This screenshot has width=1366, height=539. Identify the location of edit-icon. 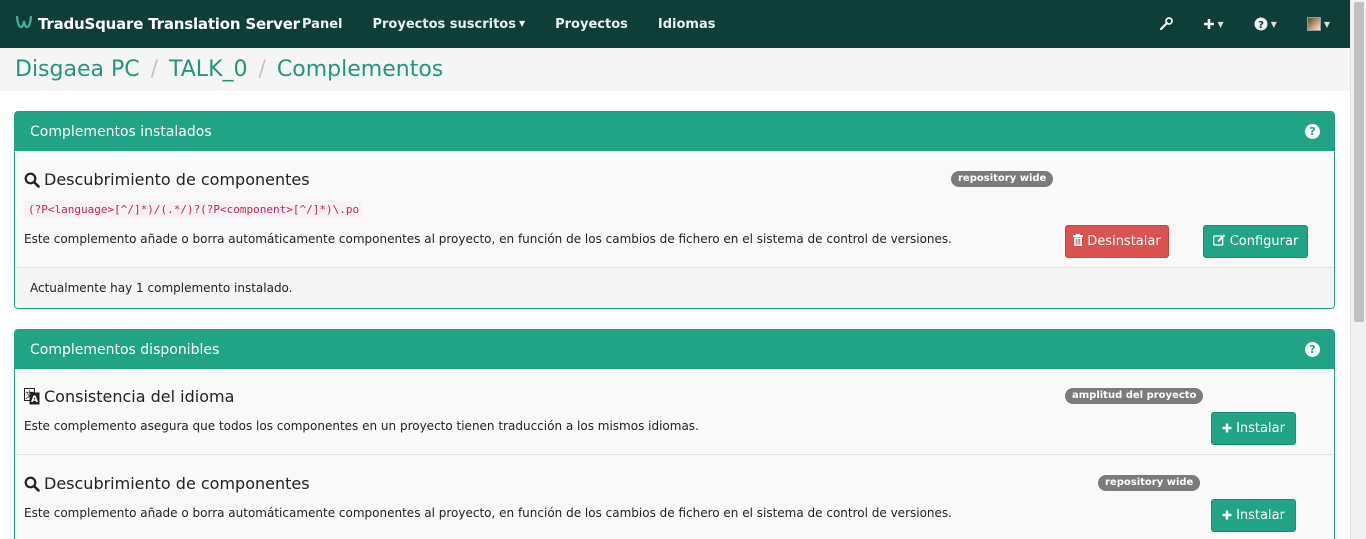
(1219, 241).